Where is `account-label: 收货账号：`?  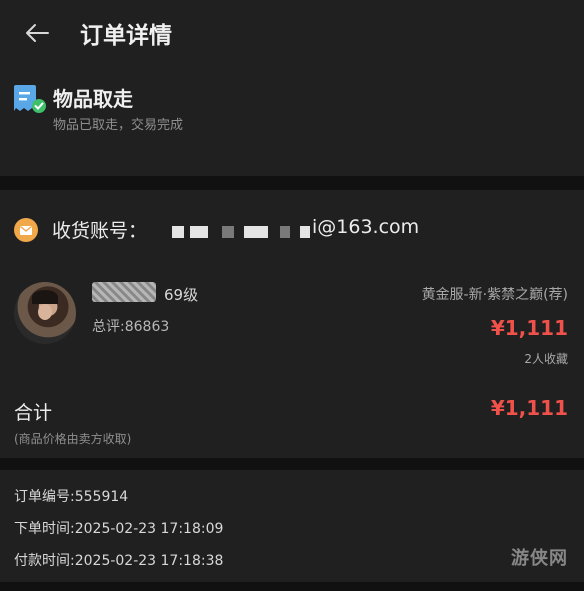
account-label: 收货账号： is located at coordinates (100, 231).